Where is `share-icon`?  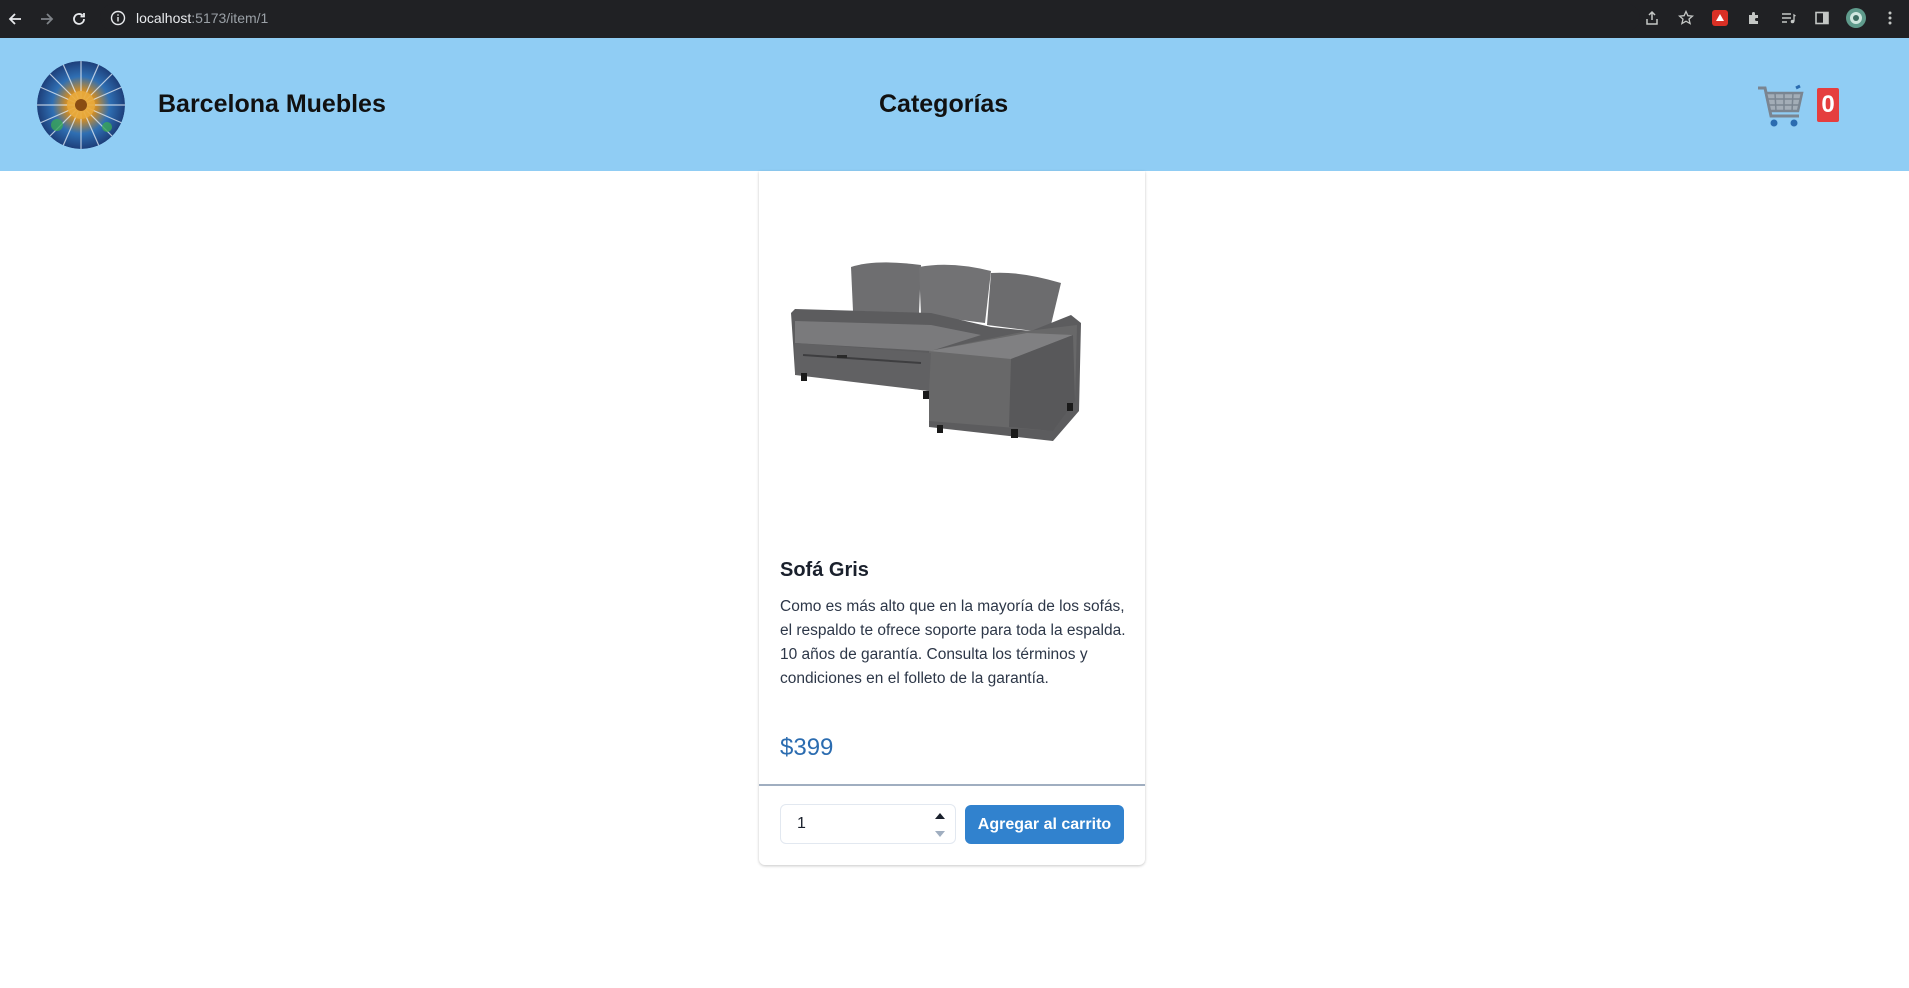
share-icon is located at coordinates (1652, 18).